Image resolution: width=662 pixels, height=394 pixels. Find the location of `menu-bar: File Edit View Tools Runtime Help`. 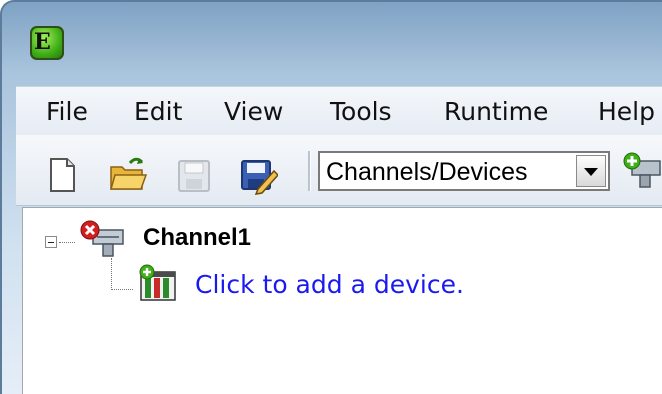

menu-bar: File Edit View Tools Runtime Help is located at coordinates (339, 111).